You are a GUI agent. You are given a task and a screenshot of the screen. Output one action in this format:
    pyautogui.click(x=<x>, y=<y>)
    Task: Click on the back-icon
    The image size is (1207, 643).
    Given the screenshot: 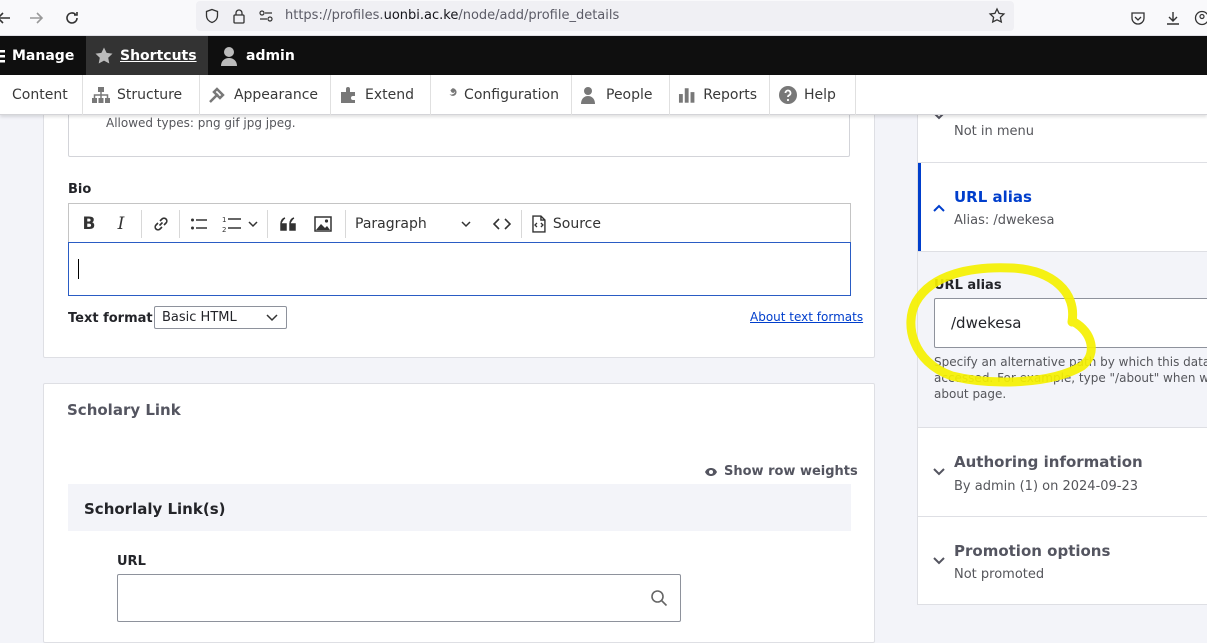 What is the action you would take?
    pyautogui.click(x=8, y=18)
    